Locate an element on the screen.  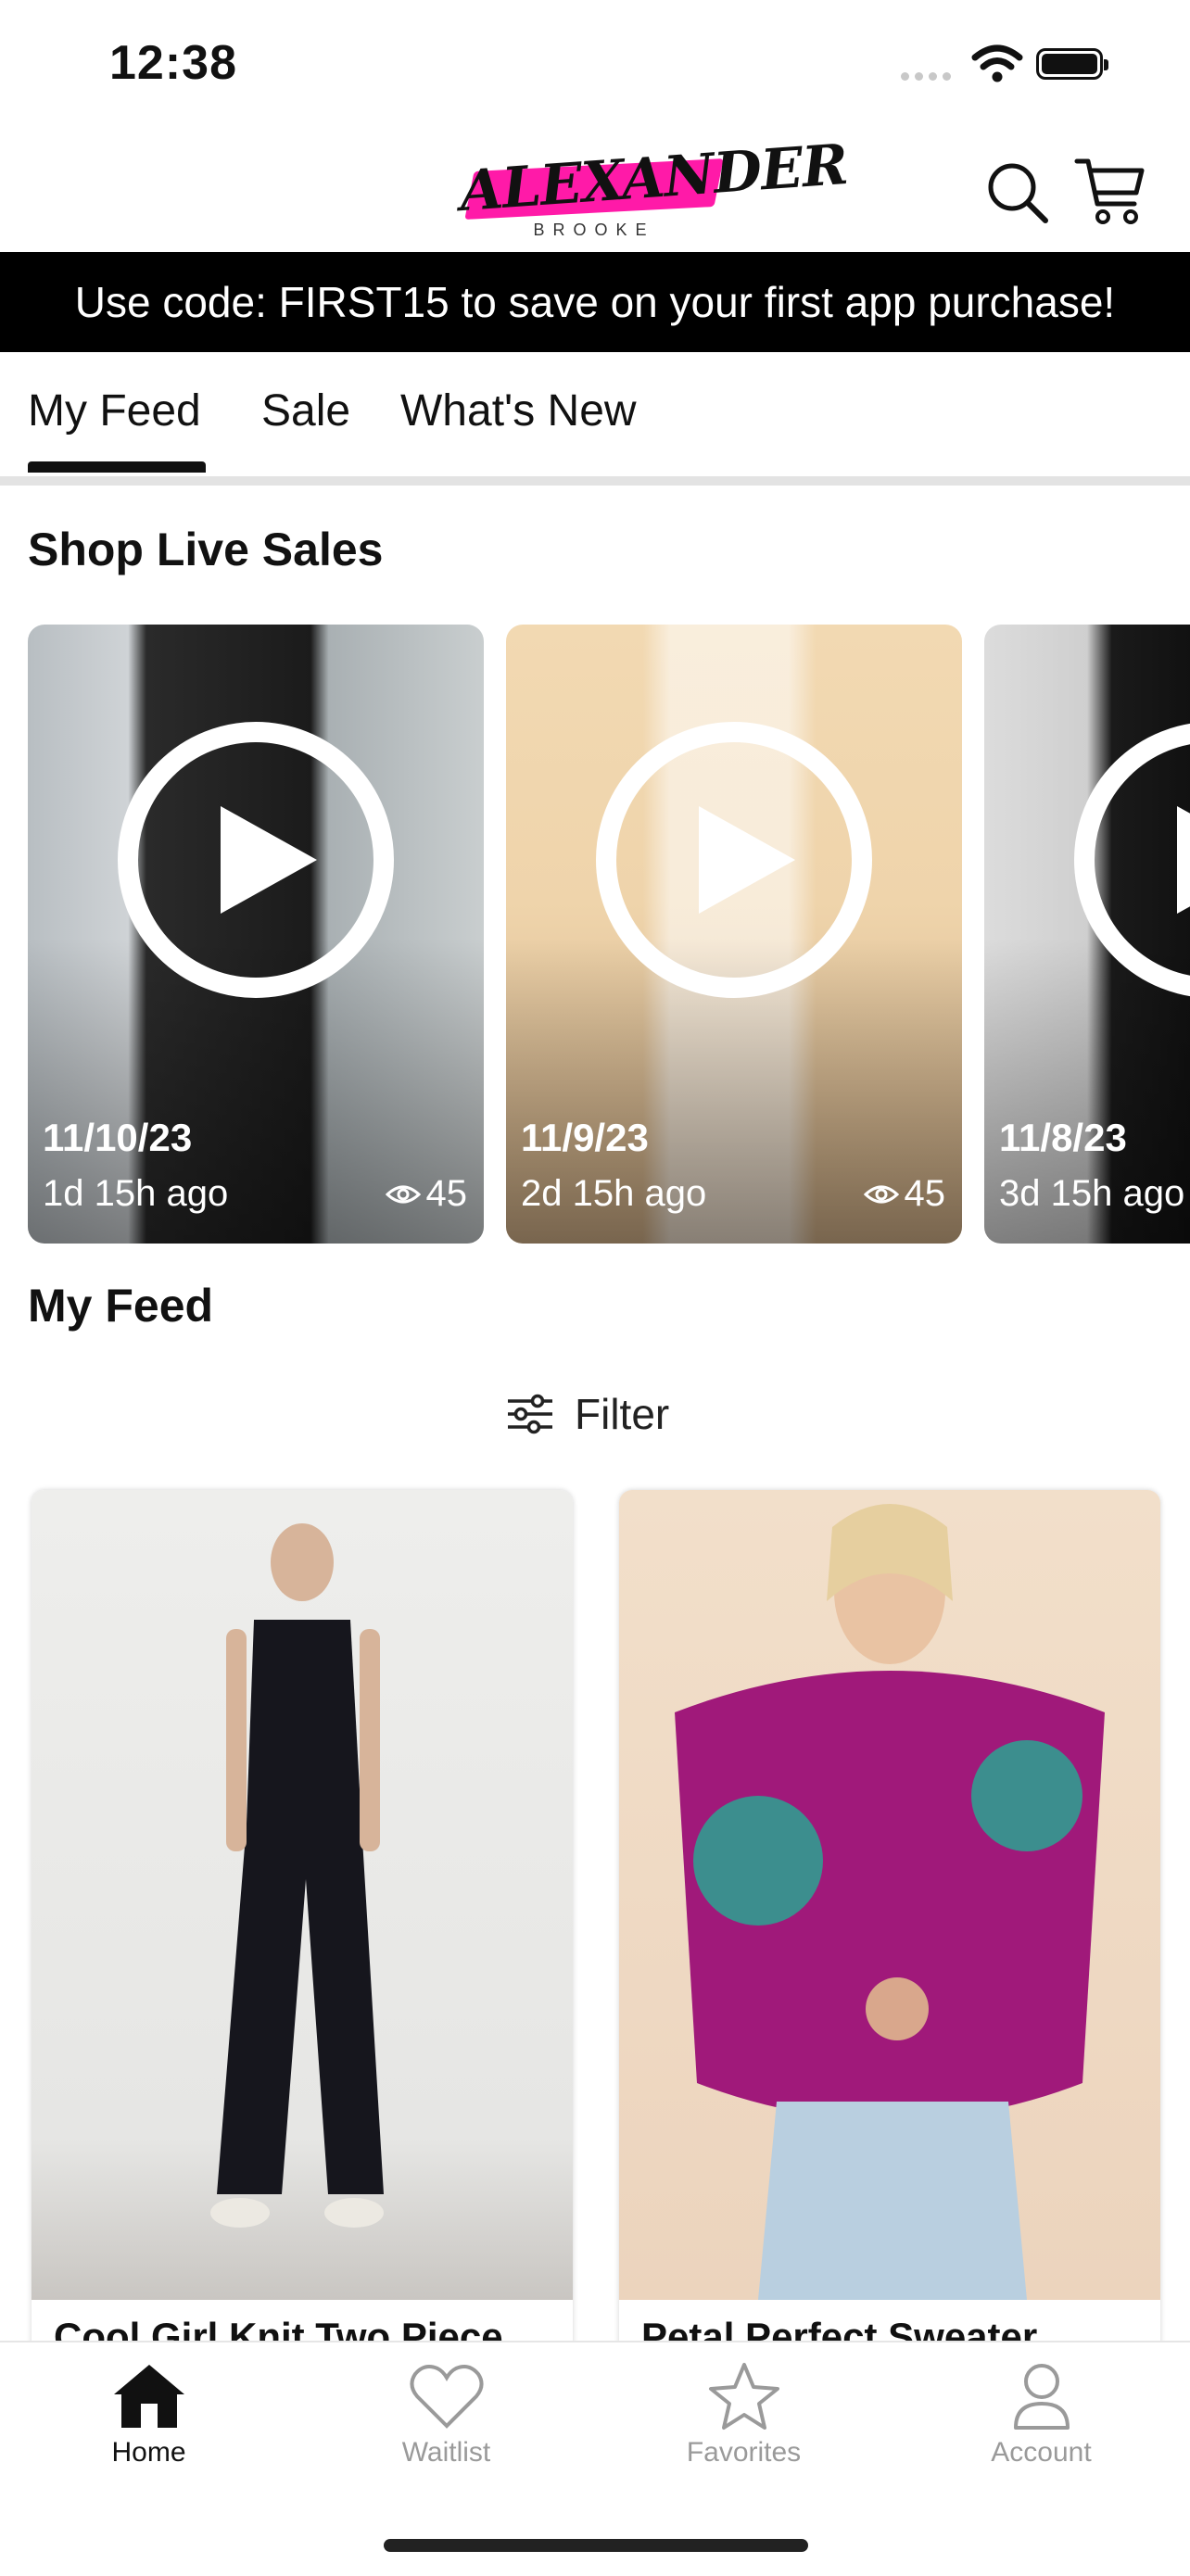
app-header: ALEXANDER BROOKE is located at coordinates (595, 191).